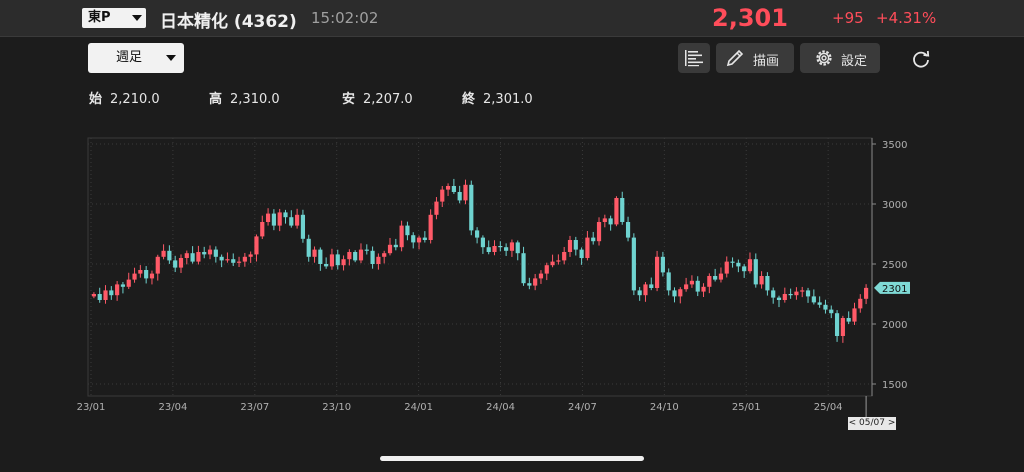  Describe the element at coordinates (508, 99) in the screenshot. I see `ohlc-close-value: 2,301.0` at that location.